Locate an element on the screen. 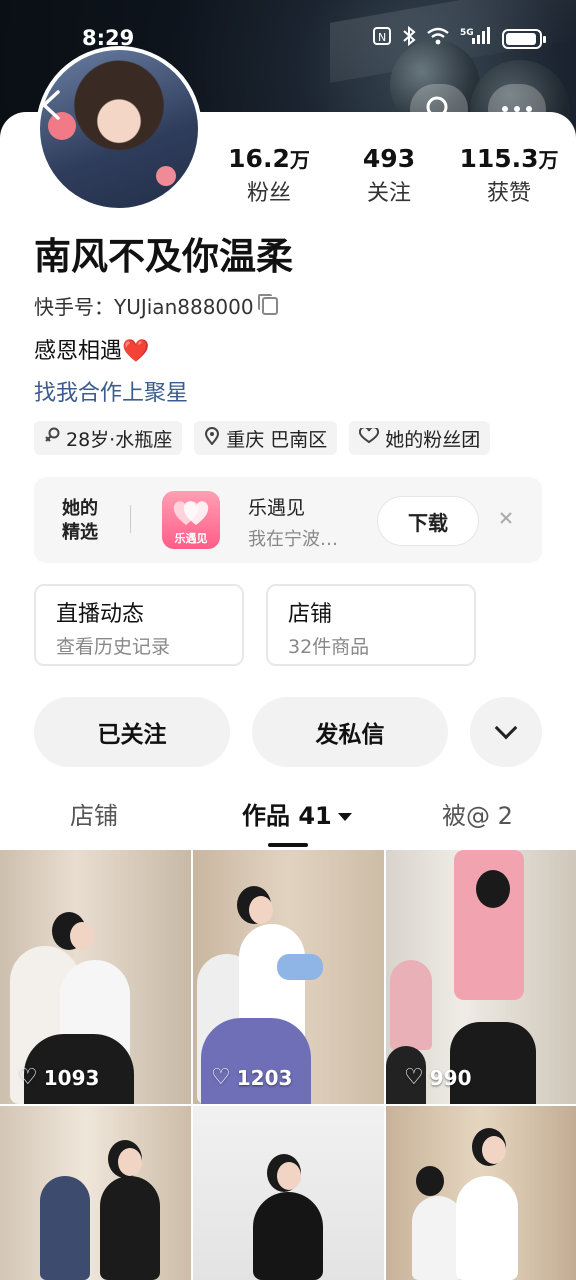  tab-works: 作品 41 is located at coordinates (297, 813).